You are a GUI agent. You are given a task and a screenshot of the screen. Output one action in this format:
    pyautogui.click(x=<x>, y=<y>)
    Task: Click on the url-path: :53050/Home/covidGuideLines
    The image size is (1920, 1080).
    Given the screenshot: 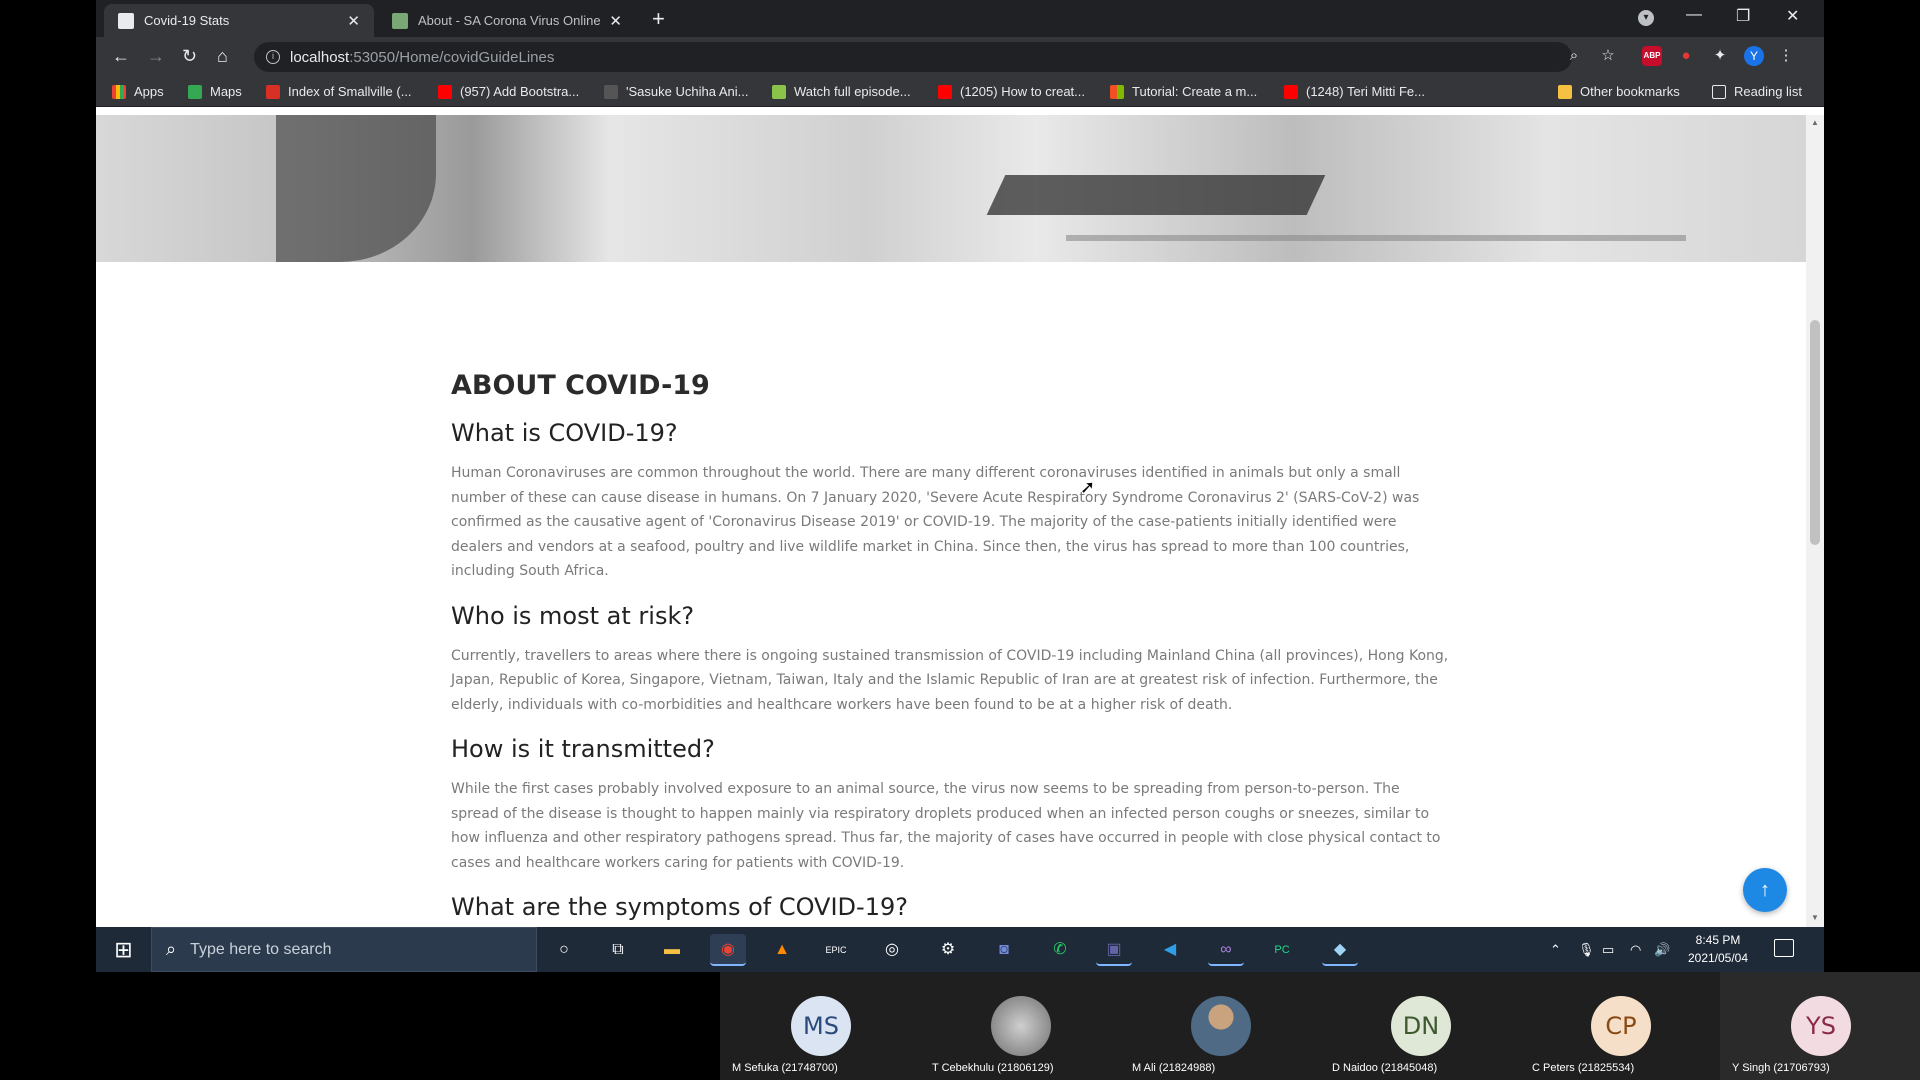 What is the action you would take?
    pyautogui.click(x=452, y=57)
    